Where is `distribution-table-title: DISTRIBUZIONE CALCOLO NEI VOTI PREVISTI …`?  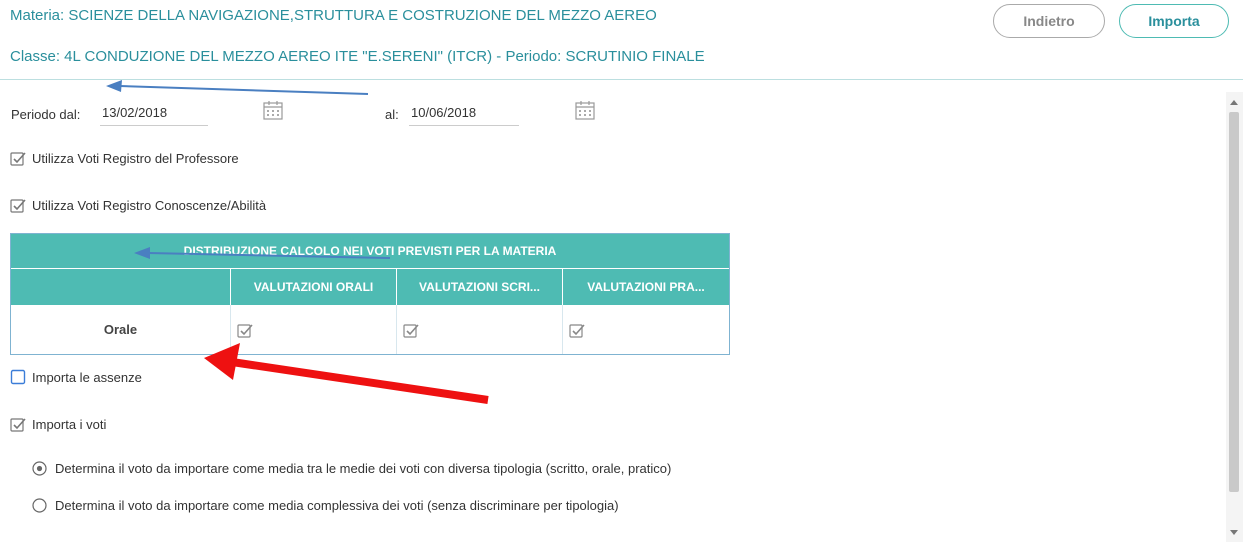 distribution-table-title: DISTRIBUZIONE CALCOLO NEI VOTI PREVISTI … is located at coordinates (370, 251).